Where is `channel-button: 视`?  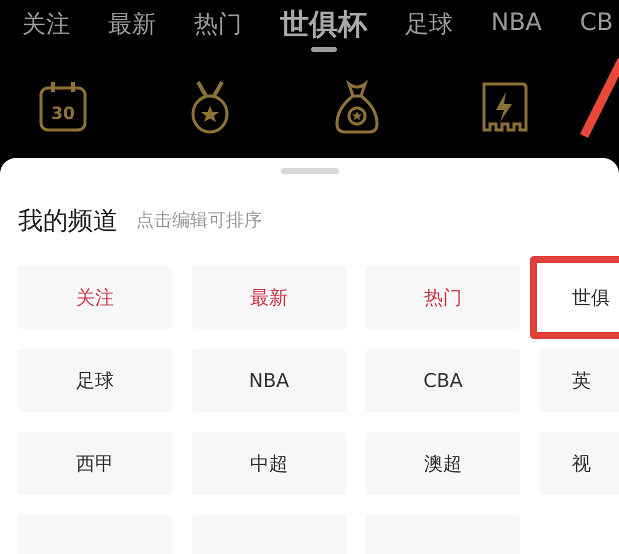
channel-button: 视 is located at coordinates (579, 463).